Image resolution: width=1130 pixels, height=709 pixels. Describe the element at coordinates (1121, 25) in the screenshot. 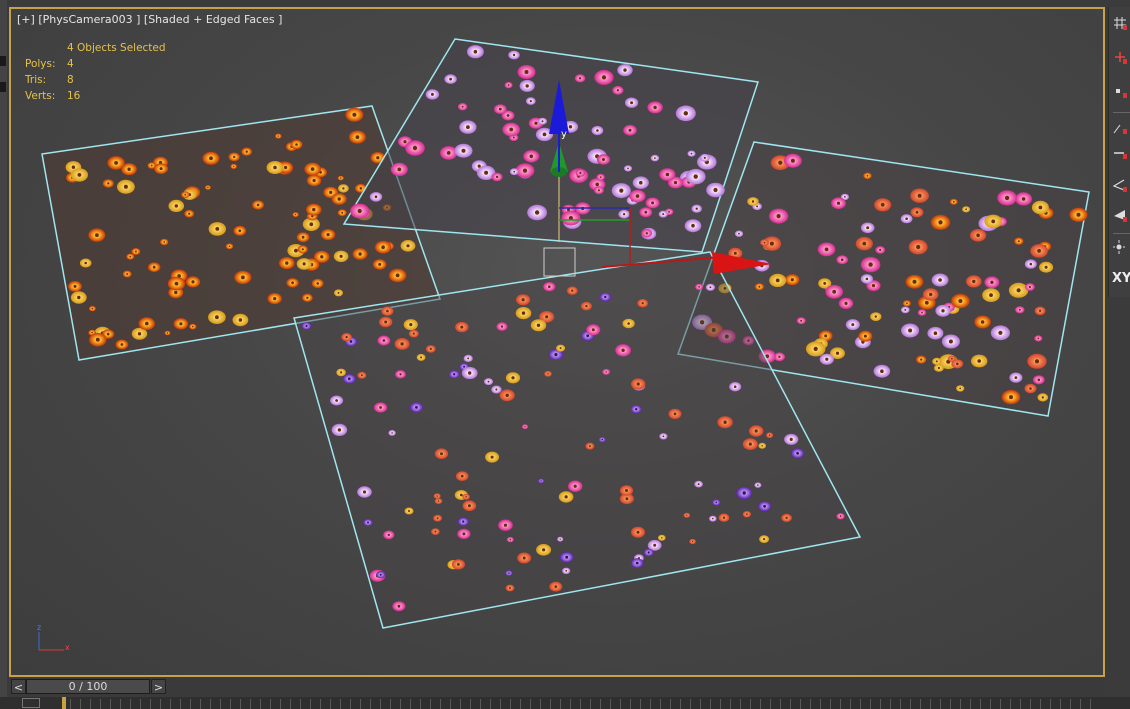

I see `grid-icon` at that location.